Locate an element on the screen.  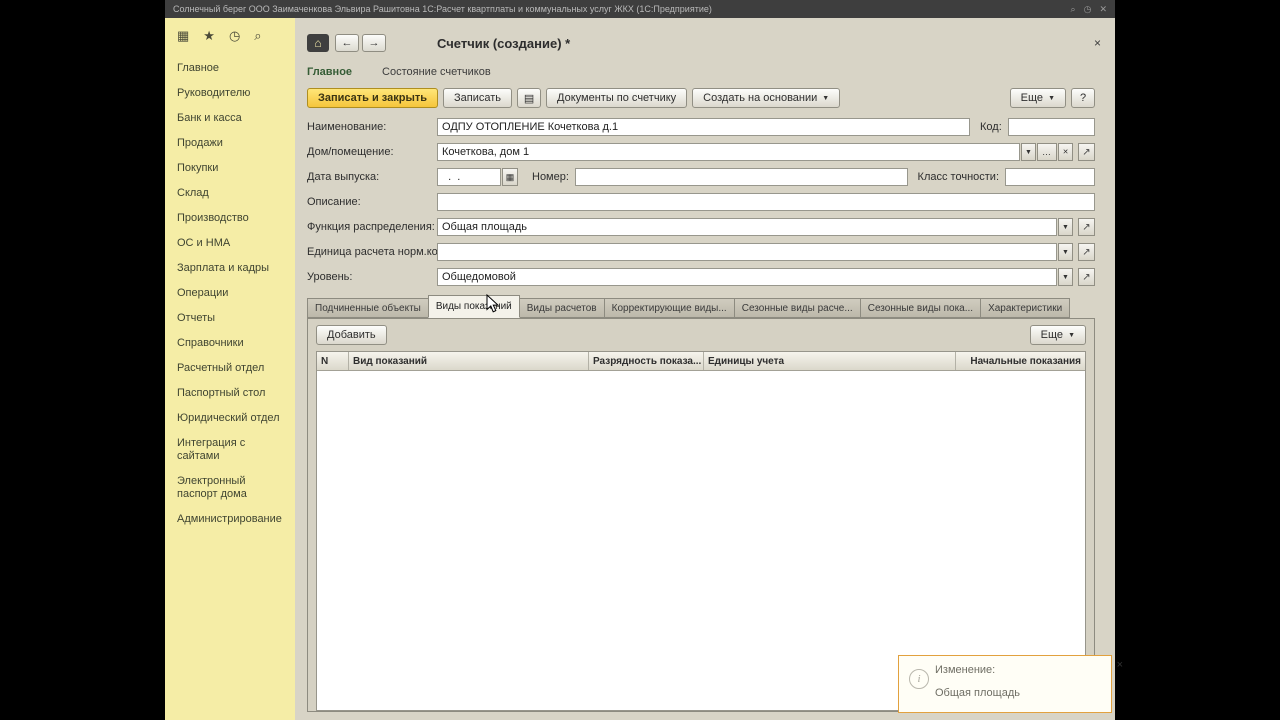
distribution-dropdown-button: ▼ is located at coordinates (1065, 227).